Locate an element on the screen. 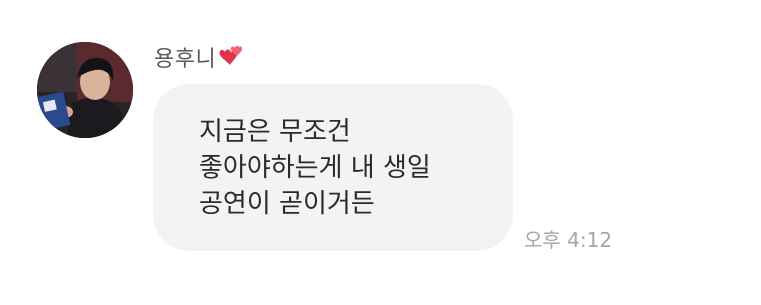 The image size is (761, 305). sender-header: 용후니 is located at coordinates (199, 57).